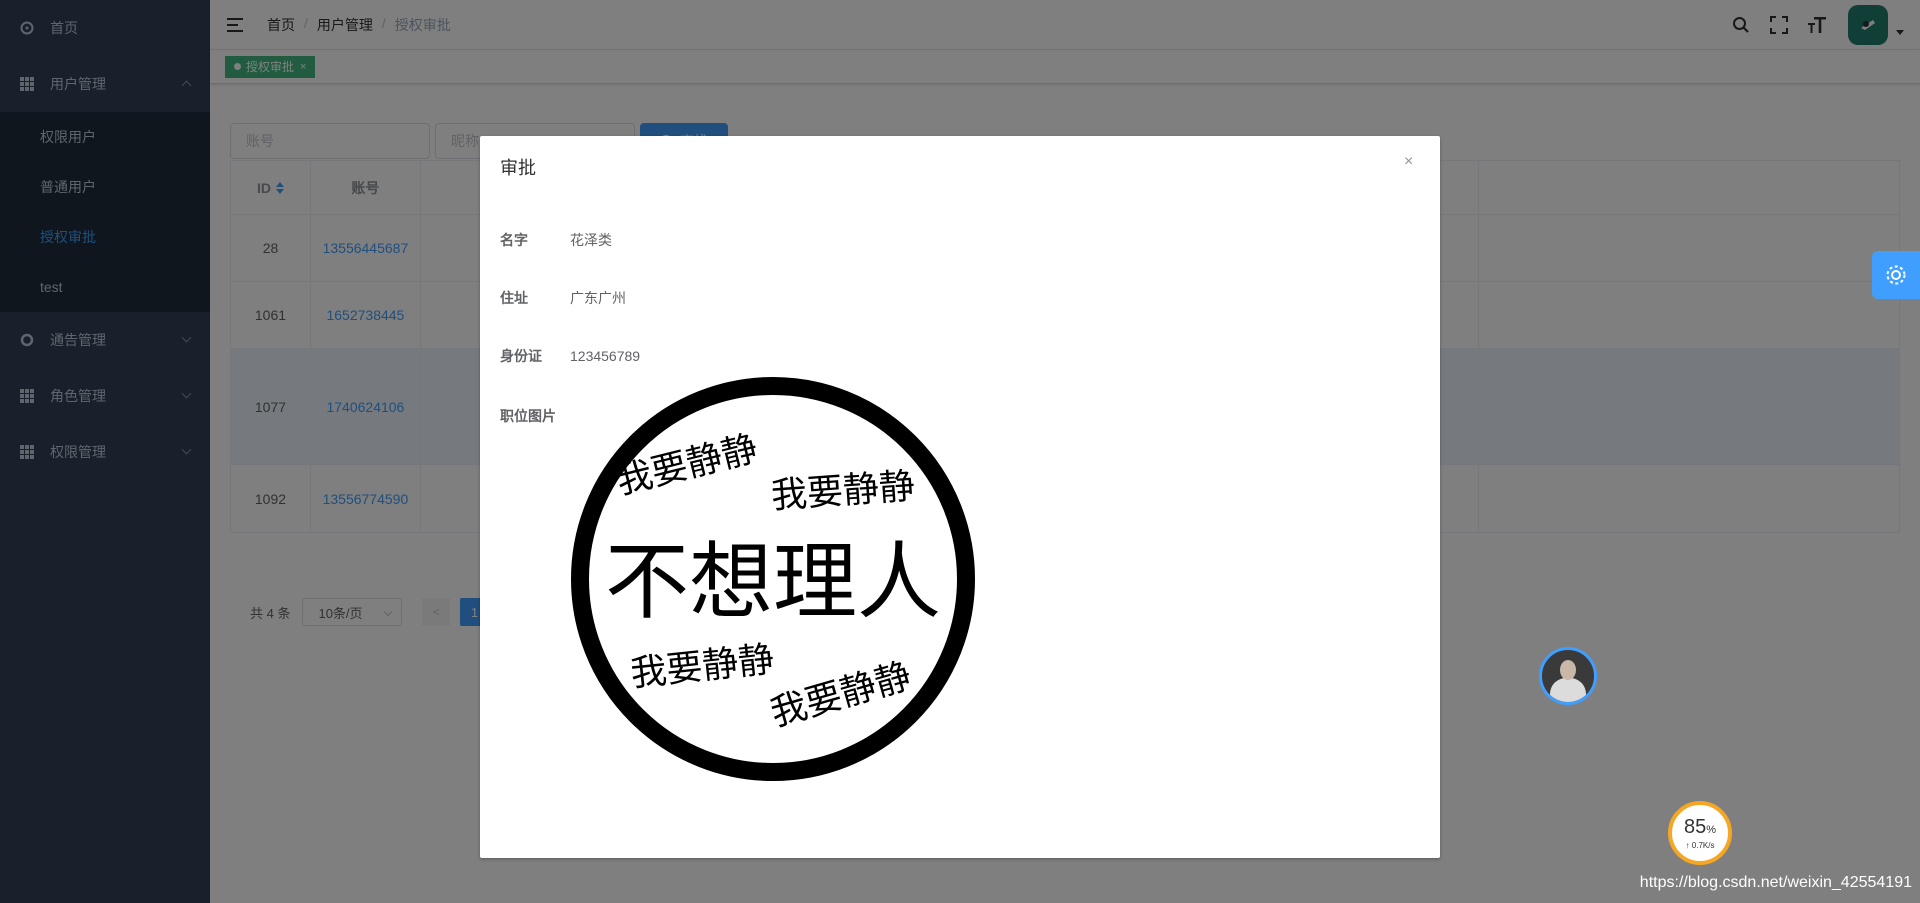  Describe the element at coordinates (521, 356) in the screenshot. I see `form-label: 身份证` at that location.